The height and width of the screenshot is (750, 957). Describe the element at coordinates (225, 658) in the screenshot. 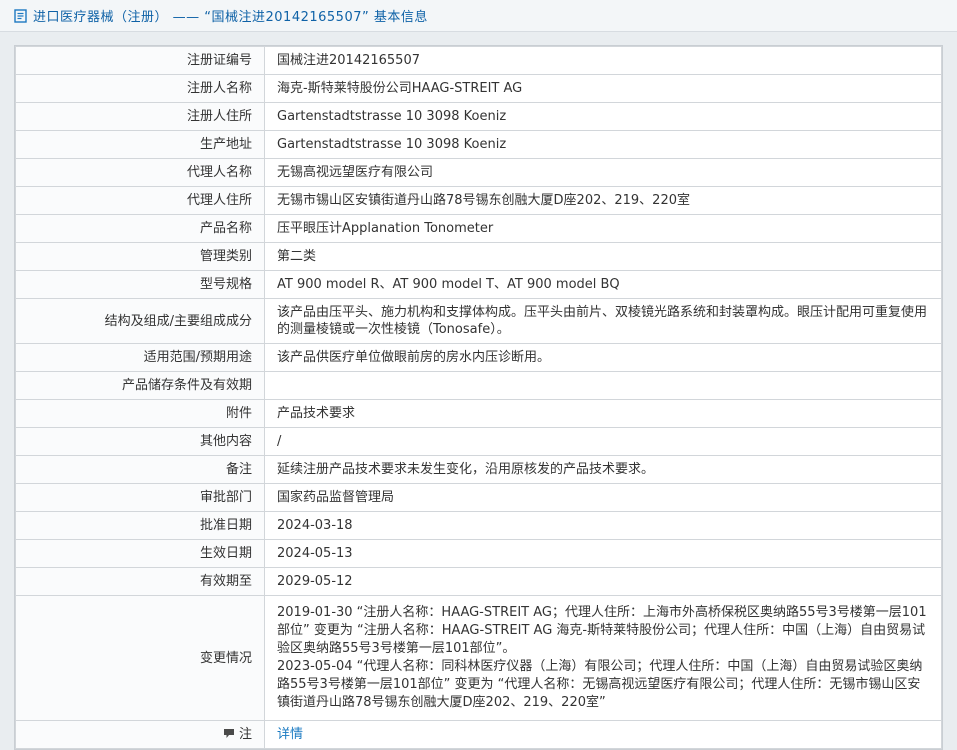

I see `row-label-text: 变更情况` at that location.